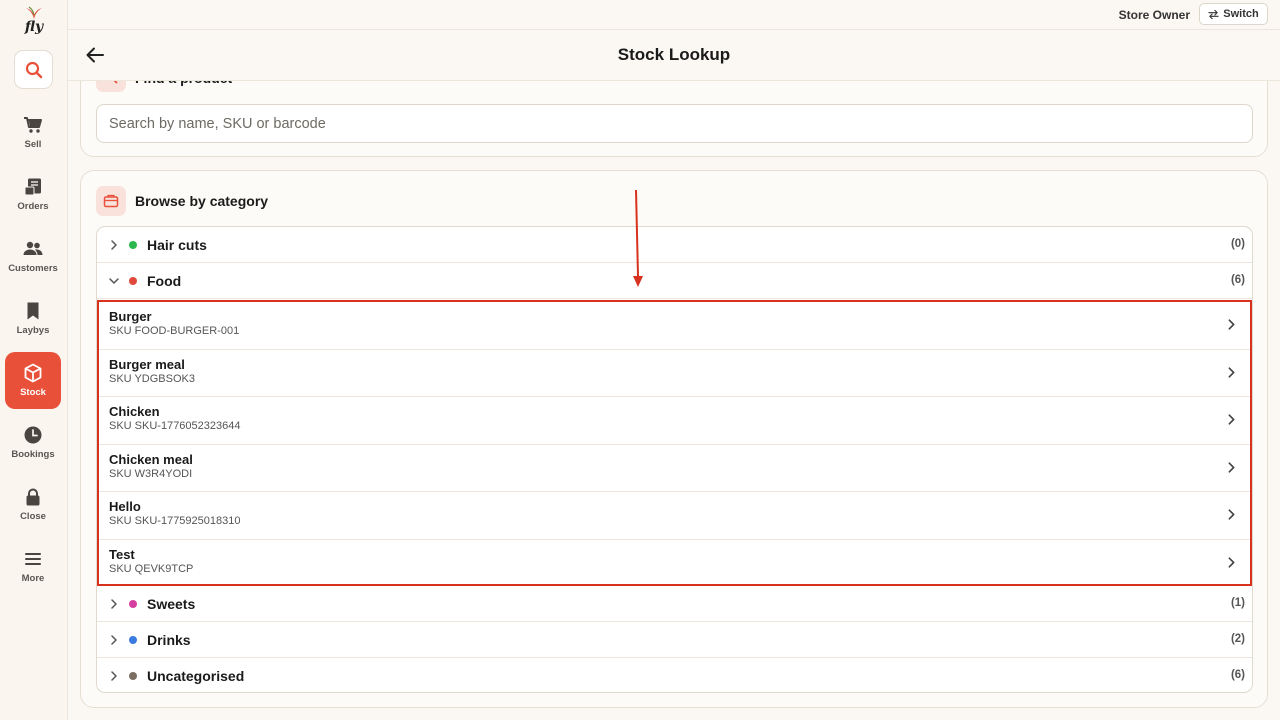  Describe the element at coordinates (33, 144) in the screenshot. I see `nav-label: Sell` at that location.